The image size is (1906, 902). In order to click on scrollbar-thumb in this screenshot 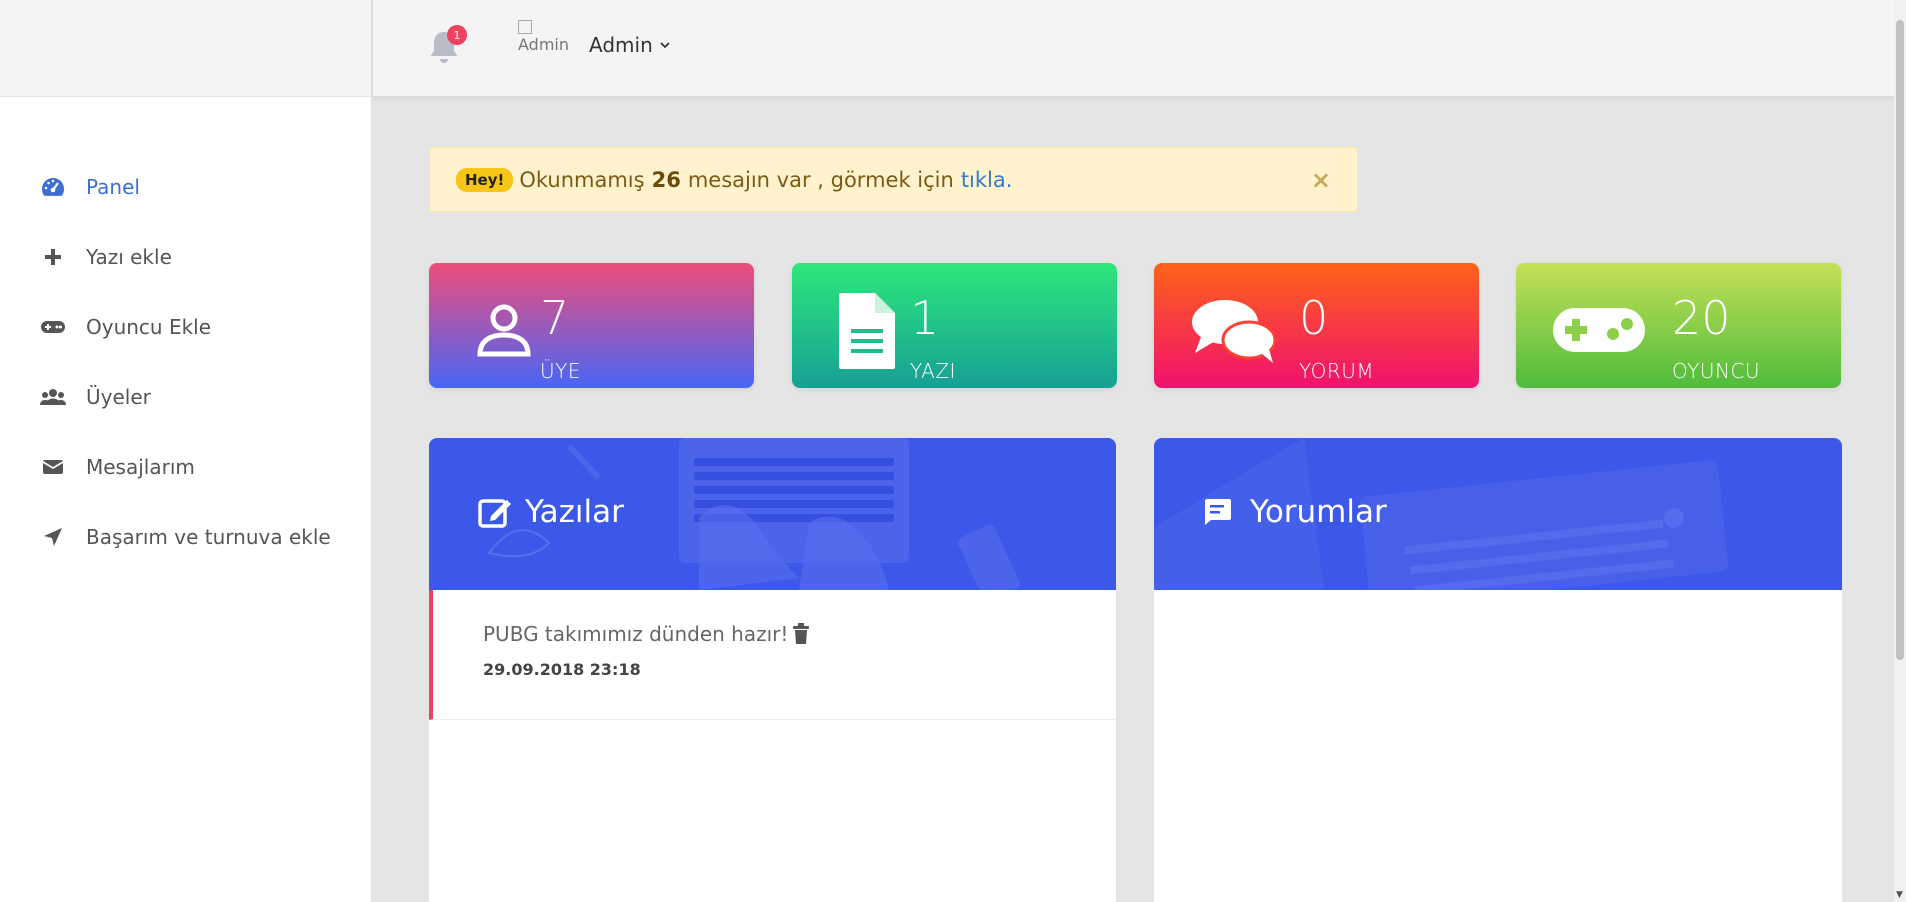, I will do `click(1900, 340)`.